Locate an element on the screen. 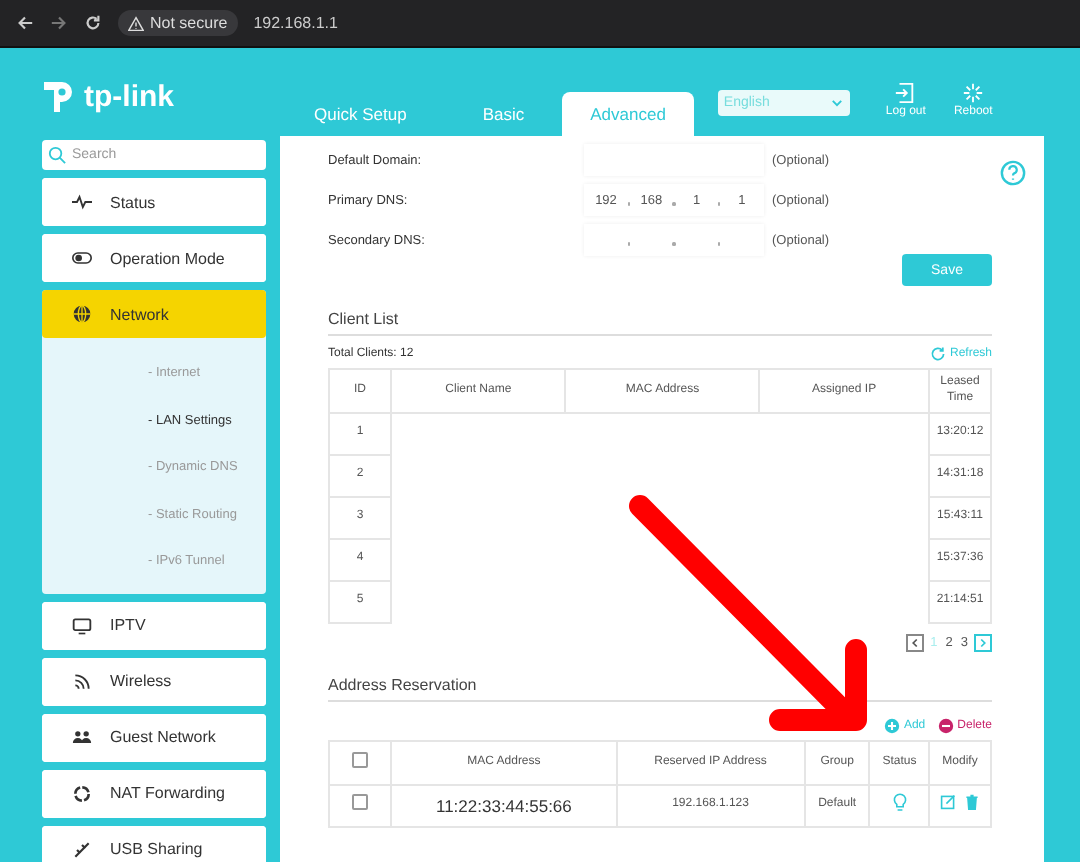 The height and width of the screenshot is (862, 1080). previous-page-button is located at coordinates (915, 643).